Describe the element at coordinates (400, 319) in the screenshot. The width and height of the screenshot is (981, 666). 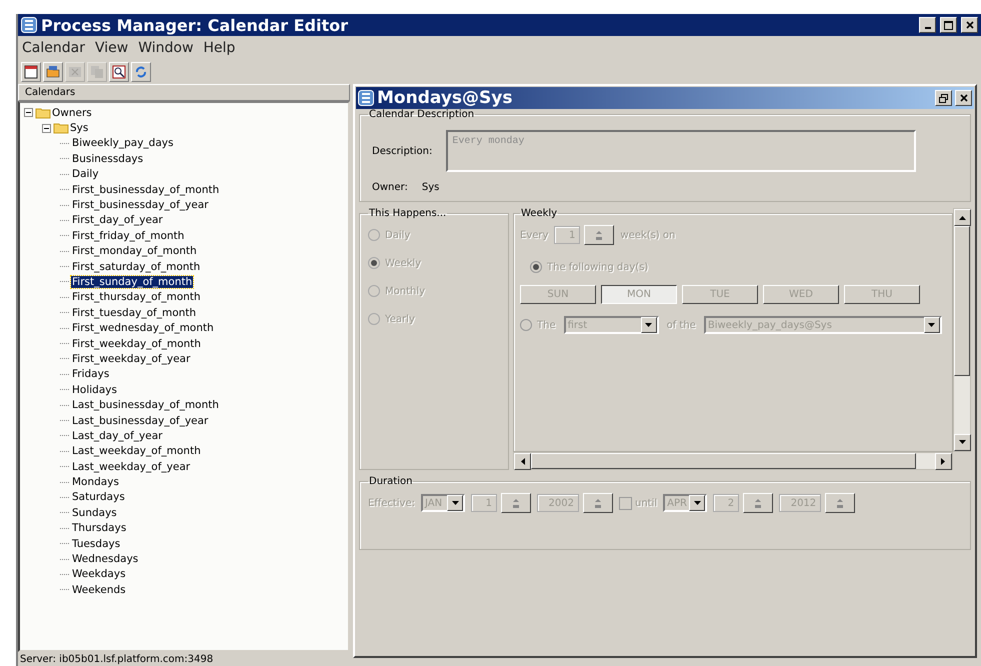
I see `radio-label: Yearly` at that location.